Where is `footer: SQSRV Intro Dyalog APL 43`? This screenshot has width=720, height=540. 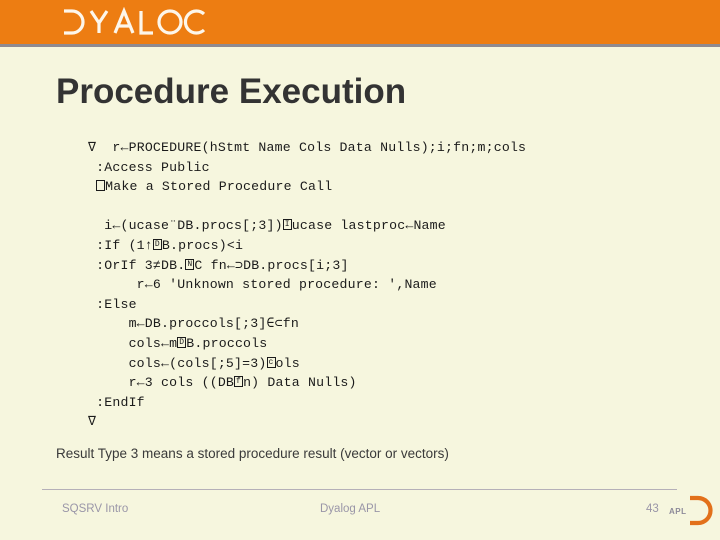
footer: SQSRV Intro Dyalog APL 43 is located at coordinates (359, 510).